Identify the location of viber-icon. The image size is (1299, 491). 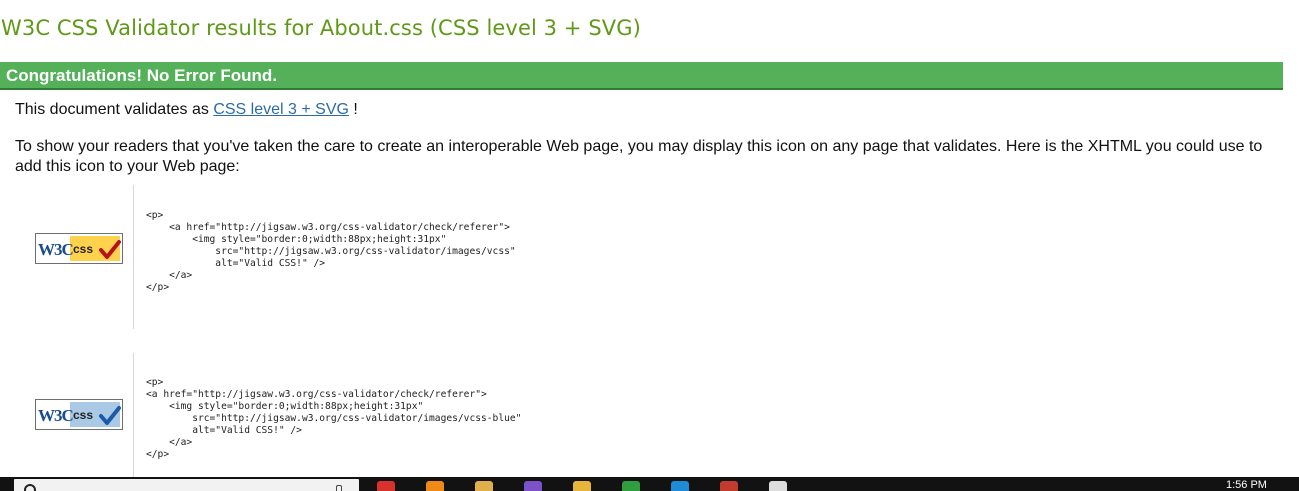
(533, 486).